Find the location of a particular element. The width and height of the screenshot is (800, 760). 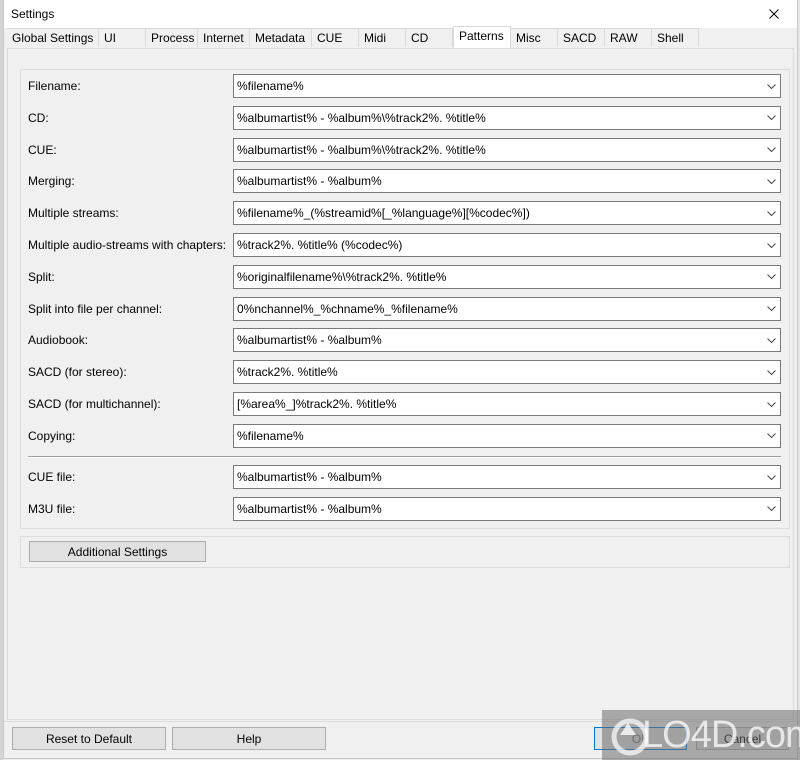

pattern-row-merging: Merging: %albumartist% - %album% is located at coordinates (405, 181).